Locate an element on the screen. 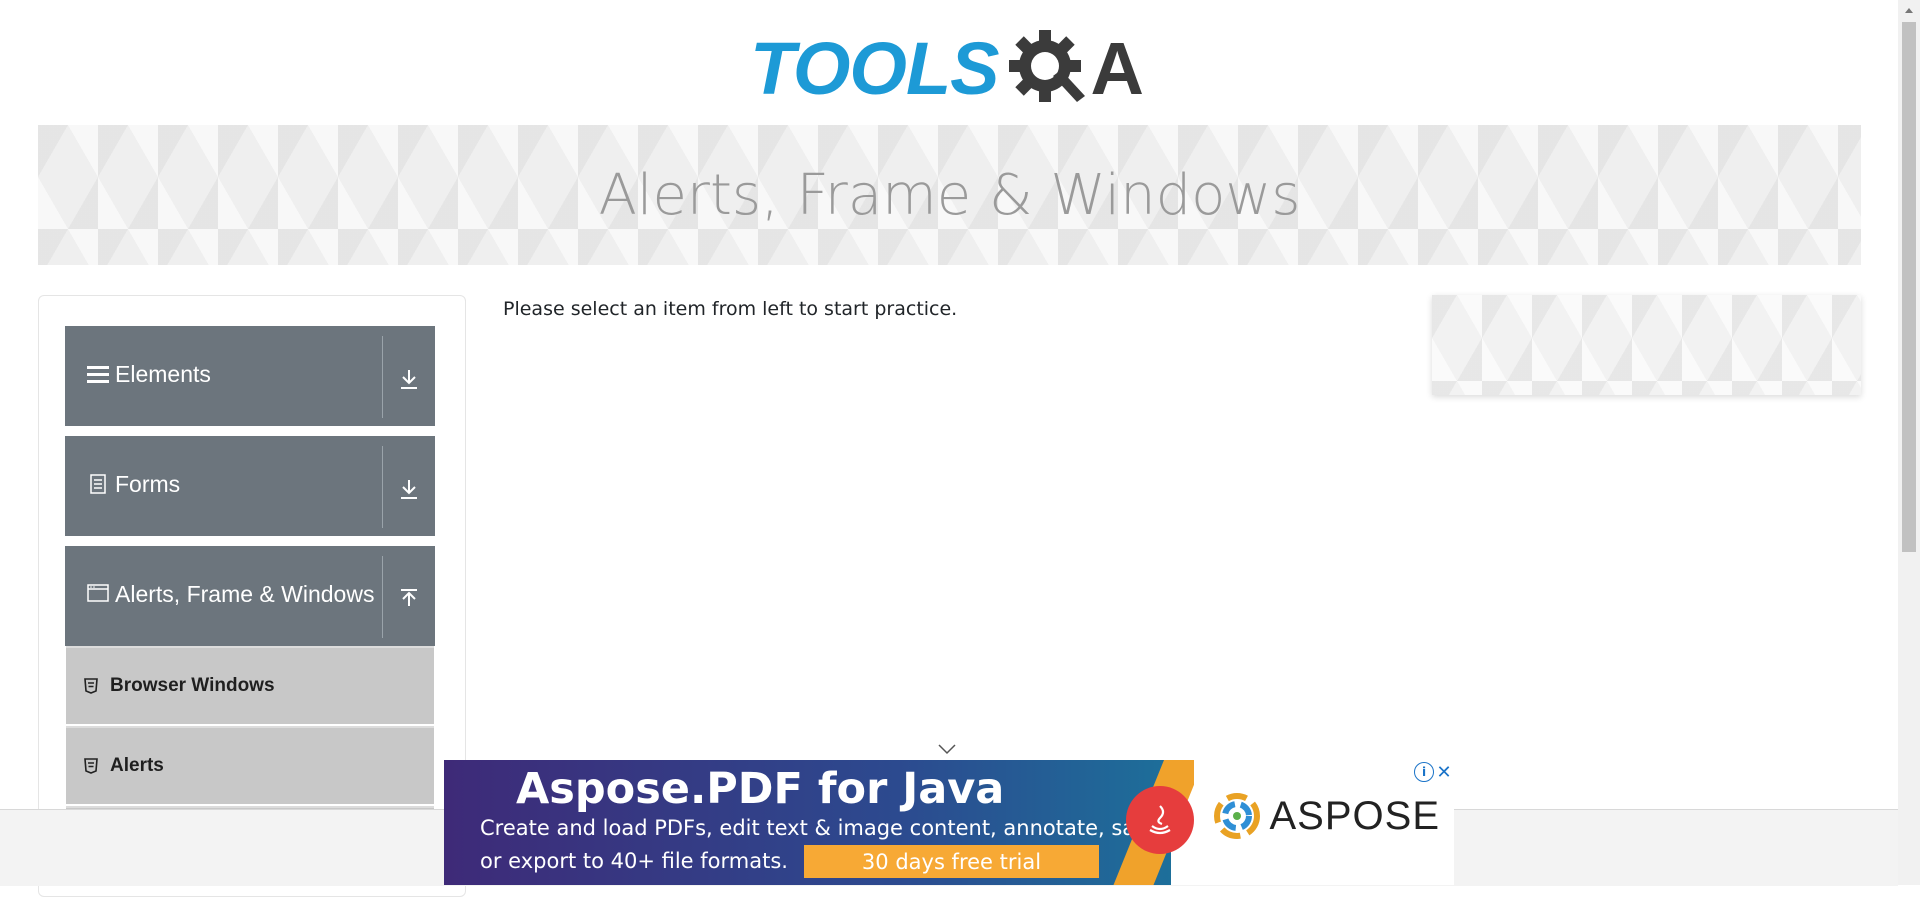 This screenshot has height=897, width=1920. sidebar-group-label: Alerts, Frame & Windows is located at coordinates (245, 594).